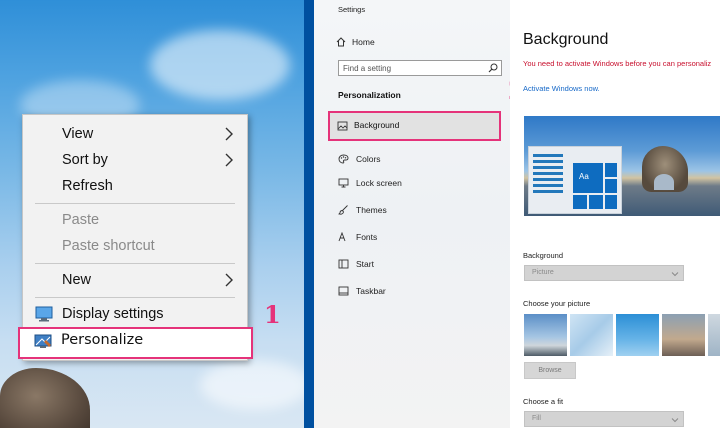 The width and height of the screenshot is (720, 428). What do you see at coordinates (43, 341) in the screenshot?
I see `personalize-icon` at bounding box center [43, 341].